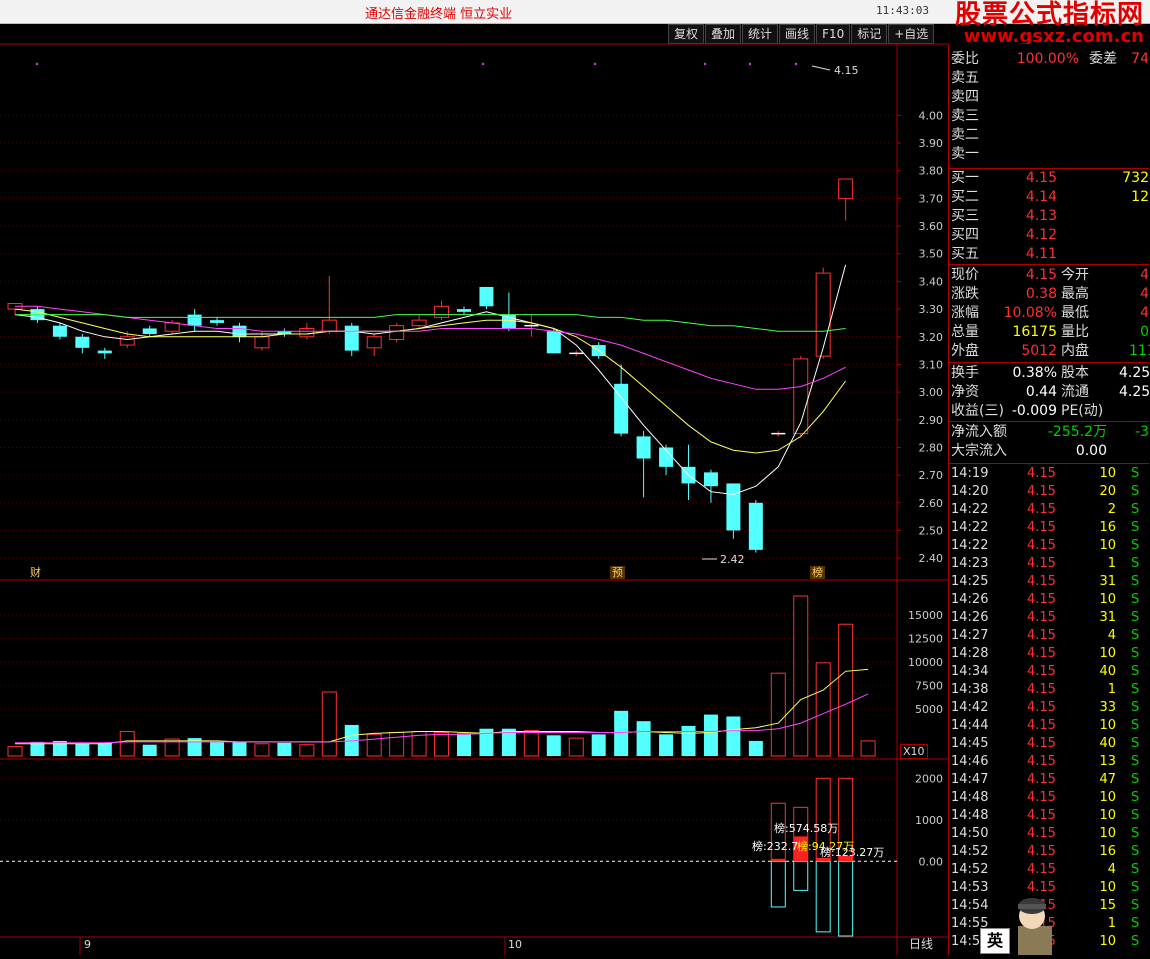 This screenshot has width=1150, height=959. Describe the element at coordinates (929, 709) in the screenshot. I see `volume-axis-label: 5000` at that location.